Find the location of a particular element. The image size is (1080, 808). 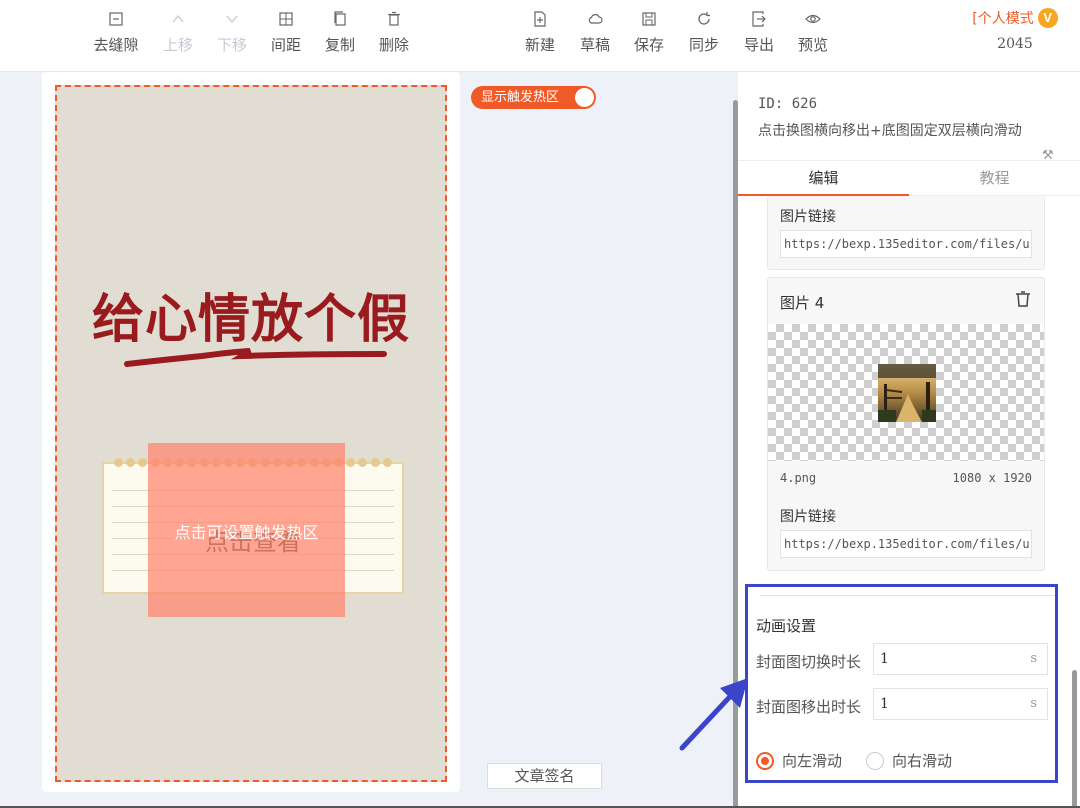

sync-button: 同步 is located at coordinates (704, 31).